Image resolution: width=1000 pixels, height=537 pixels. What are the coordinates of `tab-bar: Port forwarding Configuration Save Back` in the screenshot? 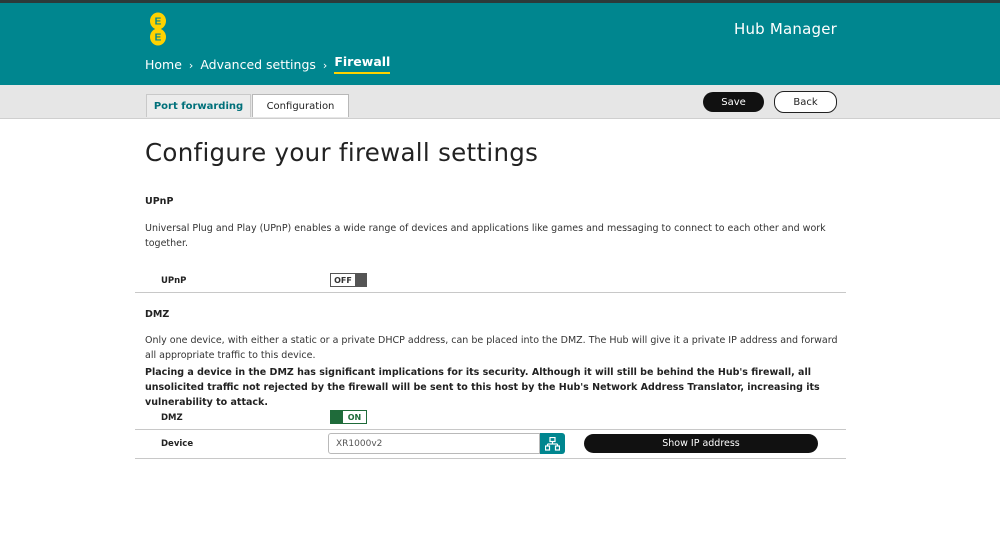 It's located at (500, 102).